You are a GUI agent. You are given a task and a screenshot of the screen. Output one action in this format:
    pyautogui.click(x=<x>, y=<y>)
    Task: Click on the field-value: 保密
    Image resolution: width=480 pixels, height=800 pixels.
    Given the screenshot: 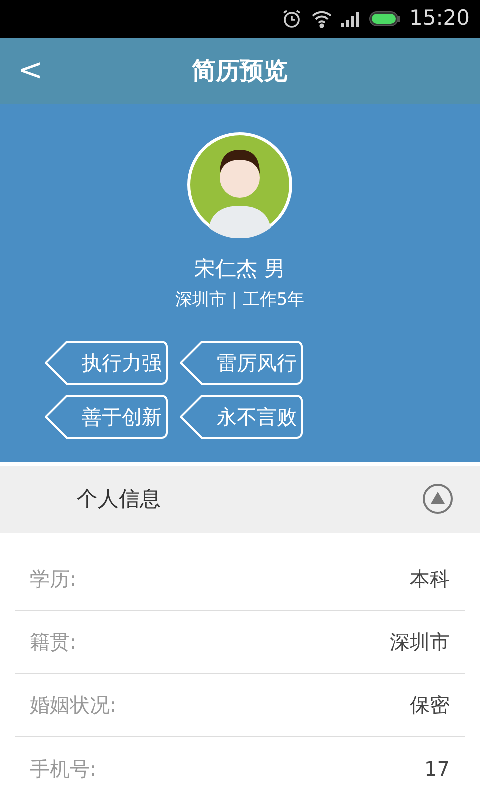 What is the action you would take?
    pyautogui.click(x=430, y=705)
    